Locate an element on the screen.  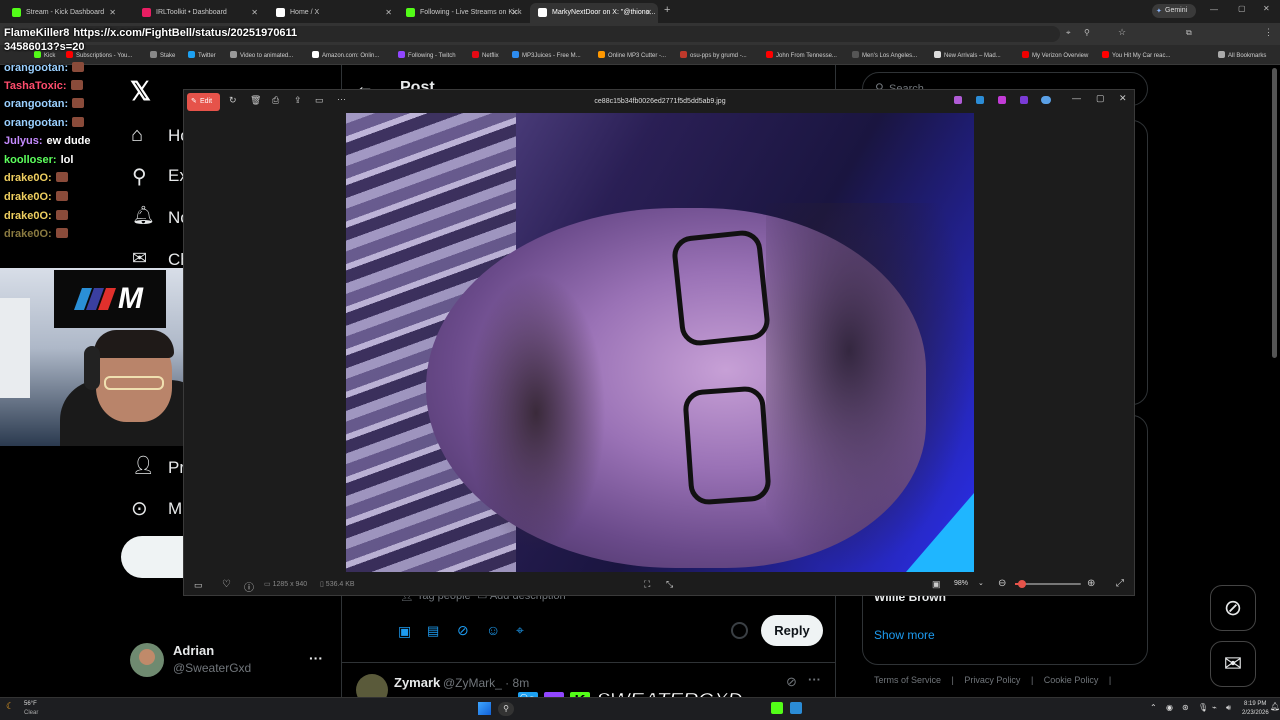
tab-home-x: Home / X ✕ is located at coordinates (333, 13).